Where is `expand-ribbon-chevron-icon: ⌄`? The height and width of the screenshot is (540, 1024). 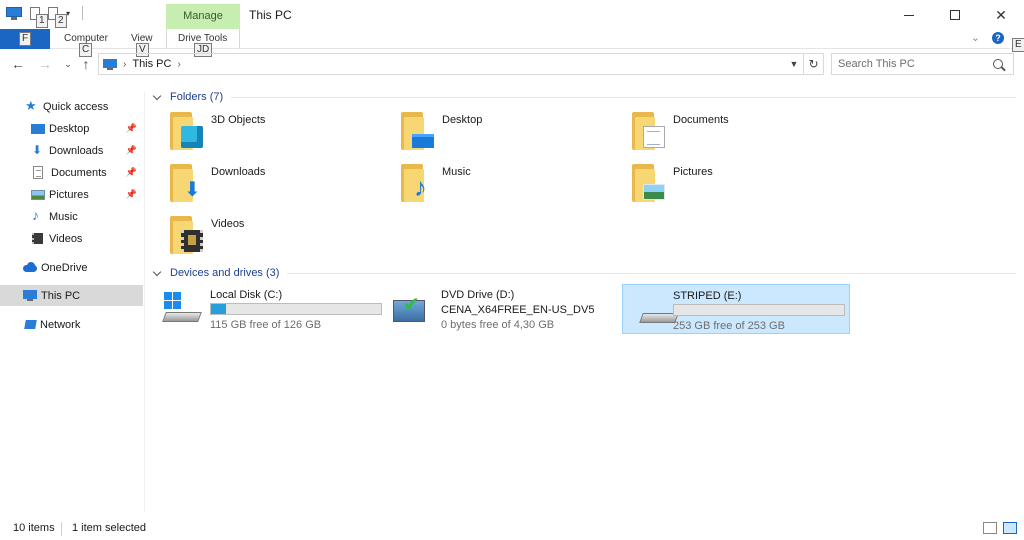 expand-ribbon-chevron-icon: ⌄ is located at coordinates (975, 37).